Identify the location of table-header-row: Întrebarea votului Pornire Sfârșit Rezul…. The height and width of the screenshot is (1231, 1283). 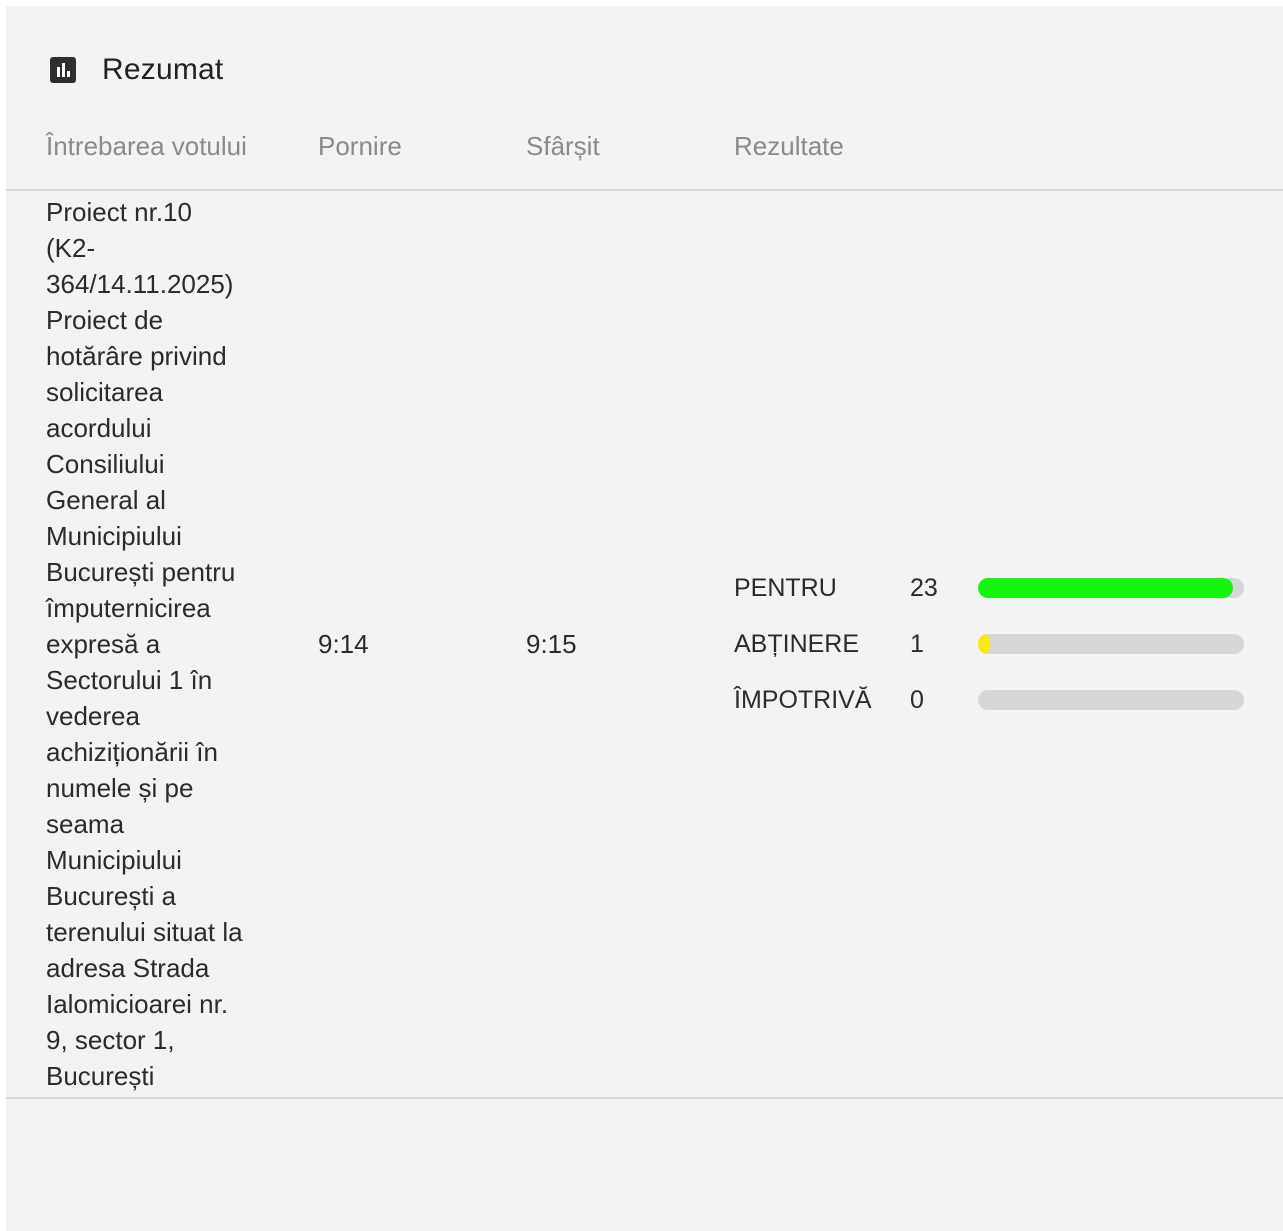
(644, 147).